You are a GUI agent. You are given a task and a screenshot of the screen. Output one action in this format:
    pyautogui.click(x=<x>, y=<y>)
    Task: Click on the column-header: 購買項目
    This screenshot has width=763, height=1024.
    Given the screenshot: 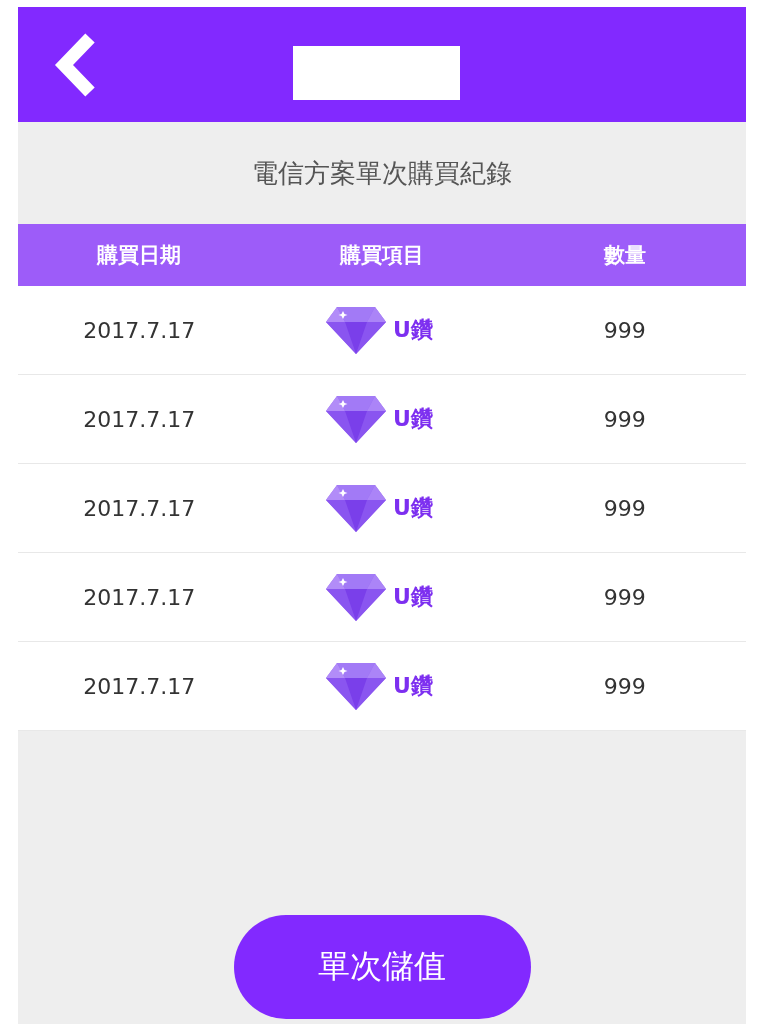 What is the action you would take?
    pyautogui.click(x=382, y=255)
    